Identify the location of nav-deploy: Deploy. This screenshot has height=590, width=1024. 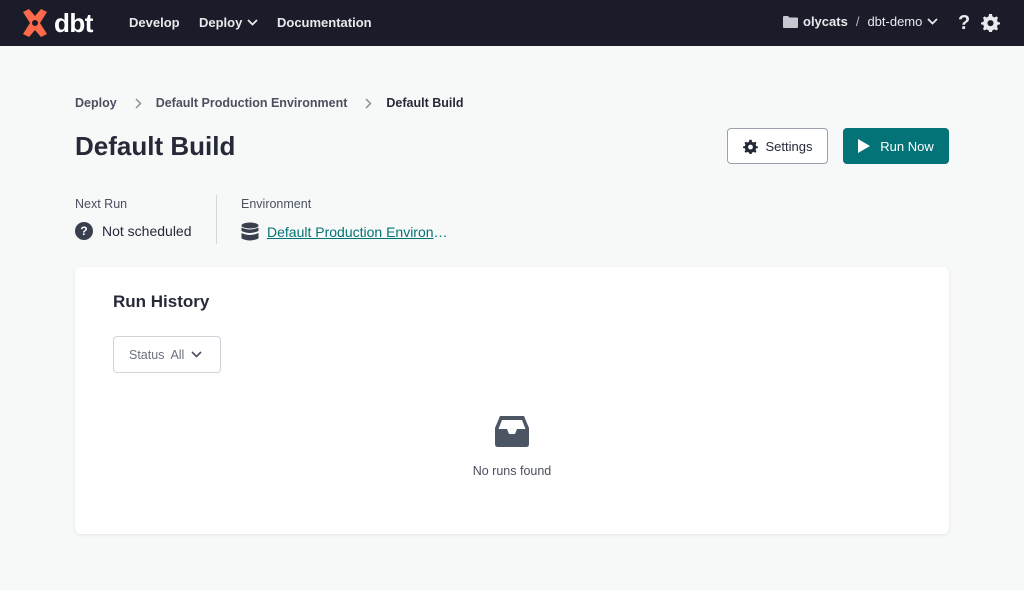
(228, 22).